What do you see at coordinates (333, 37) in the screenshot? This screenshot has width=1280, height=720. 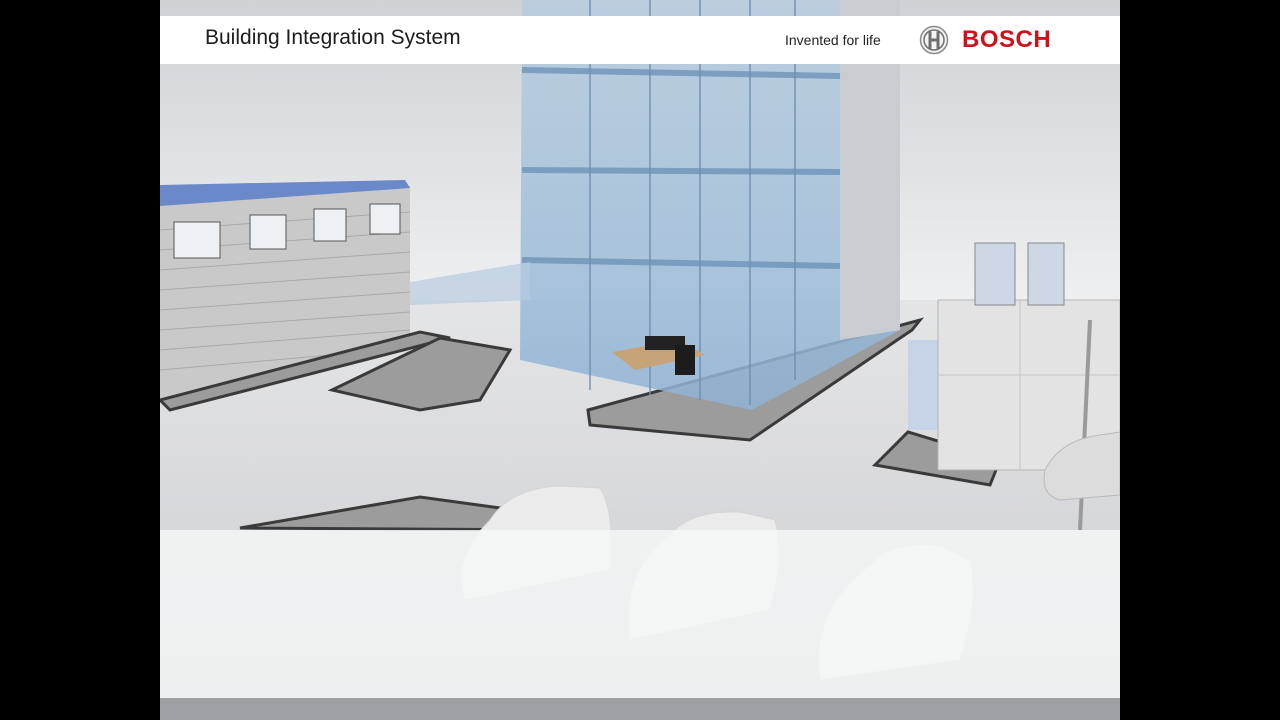 I see `page-title: Building Integration System` at bounding box center [333, 37].